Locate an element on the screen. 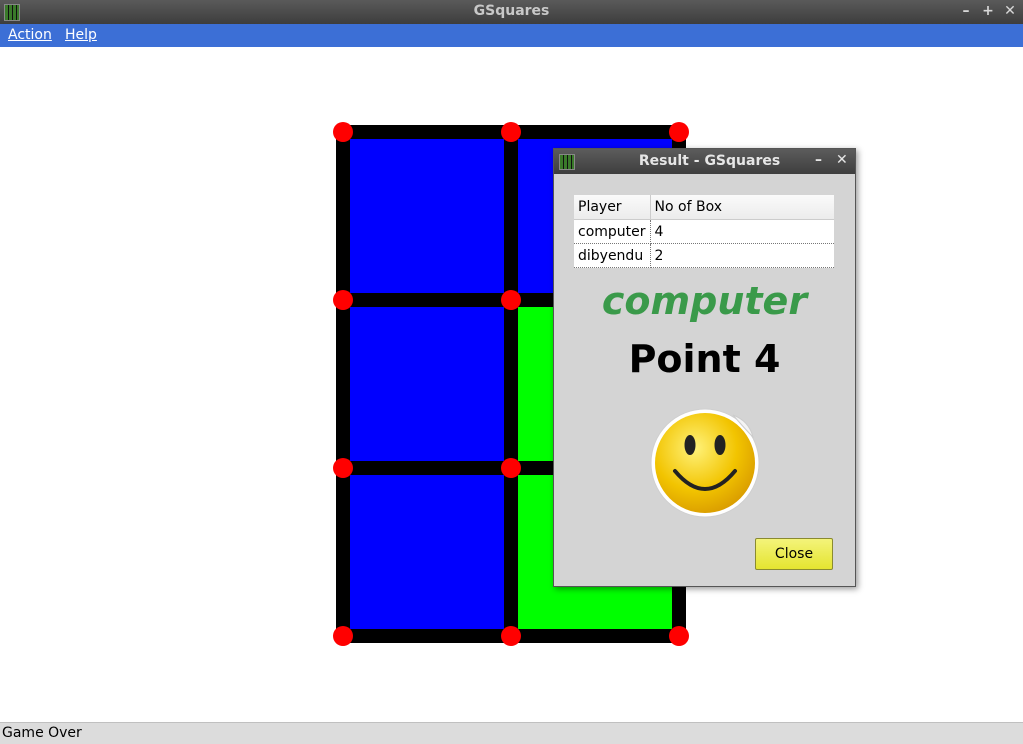  table-row: dibyendu 2 is located at coordinates (704, 255).